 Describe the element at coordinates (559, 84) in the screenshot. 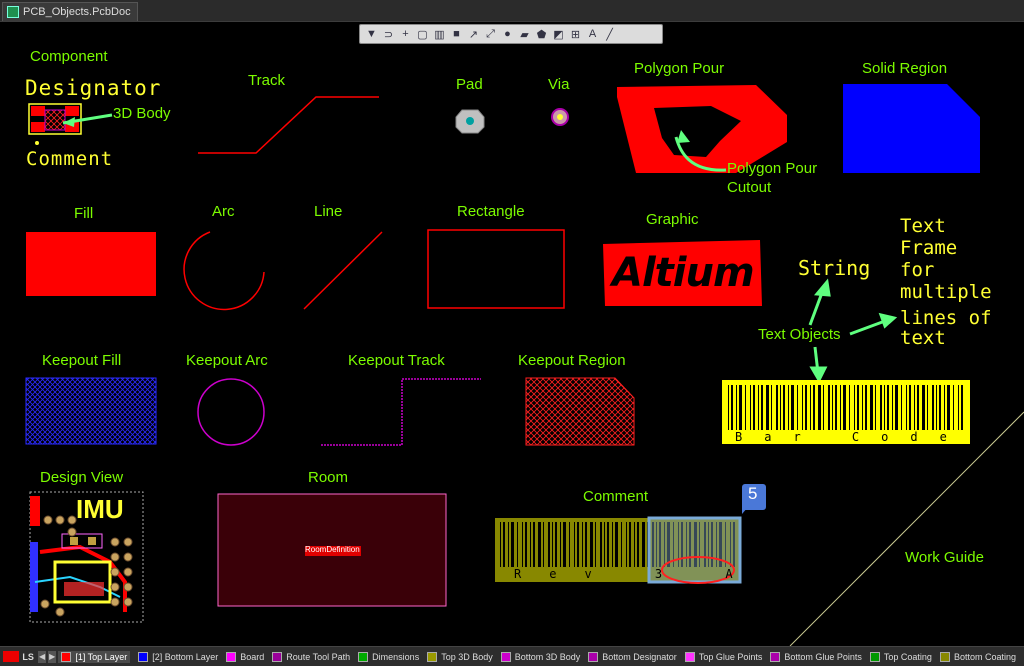

I see `via-label: Via` at that location.